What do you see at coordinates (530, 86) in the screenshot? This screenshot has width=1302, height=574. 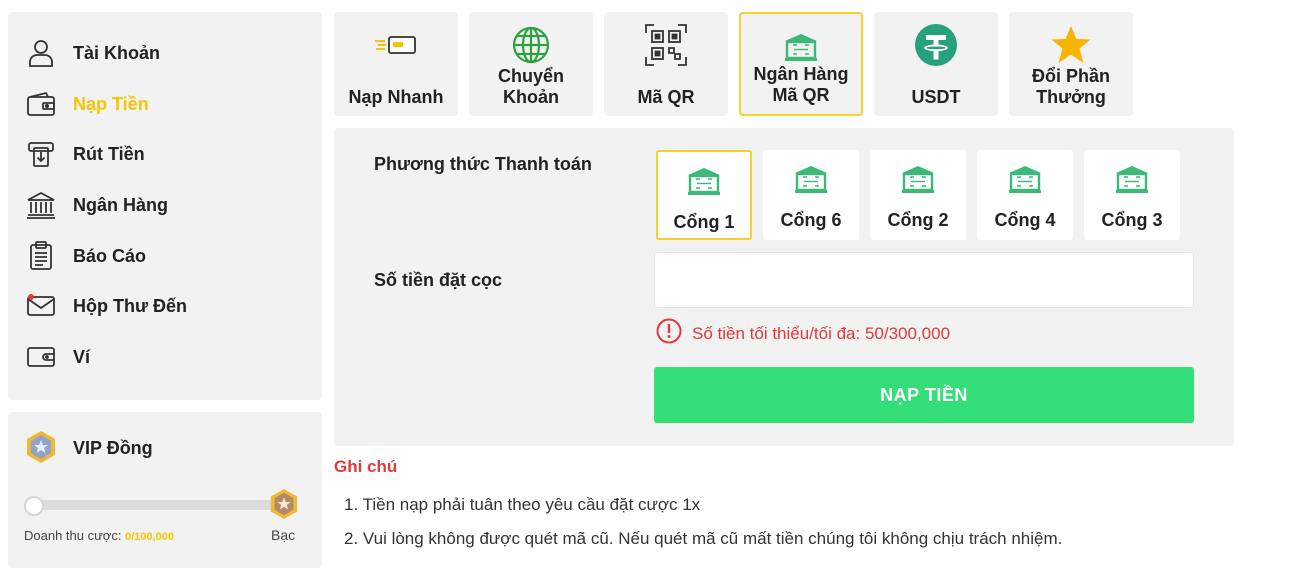 I see `tab-label: Chuyển Khoản` at bounding box center [530, 86].